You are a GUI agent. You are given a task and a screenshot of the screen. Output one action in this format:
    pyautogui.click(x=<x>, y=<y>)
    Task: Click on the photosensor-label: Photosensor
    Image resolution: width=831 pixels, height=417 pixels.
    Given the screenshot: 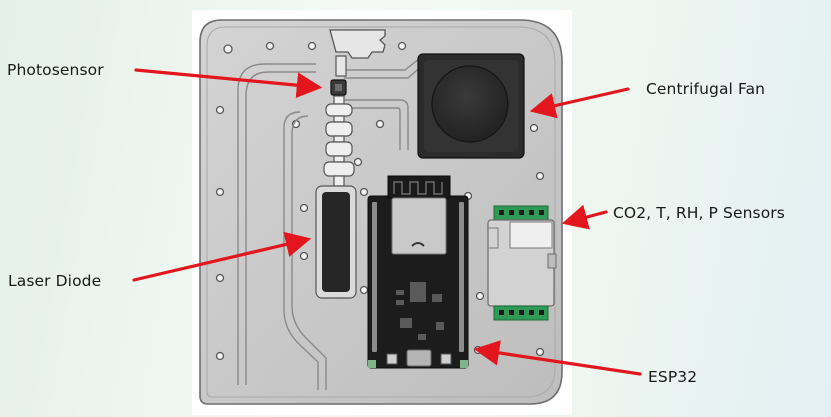 What is the action you would take?
    pyautogui.click(x=55, y=70)
    